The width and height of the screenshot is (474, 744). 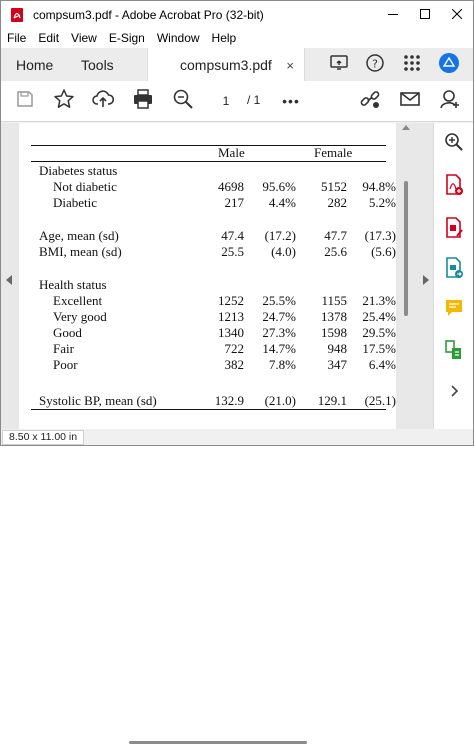 I want to click on row-label: Good, so click(x=67, y=332).